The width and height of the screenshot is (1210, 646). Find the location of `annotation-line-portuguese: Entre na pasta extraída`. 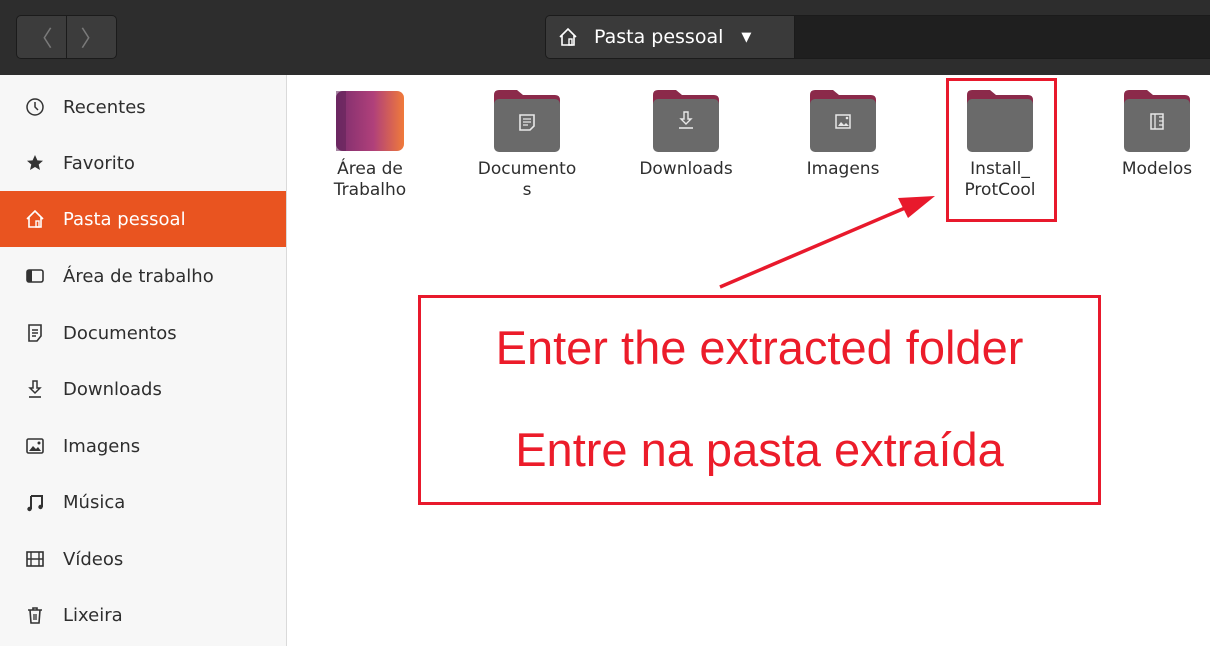

annotation-line-portuguese: Entre na pasta extraída is located at coordinates (759, 449).